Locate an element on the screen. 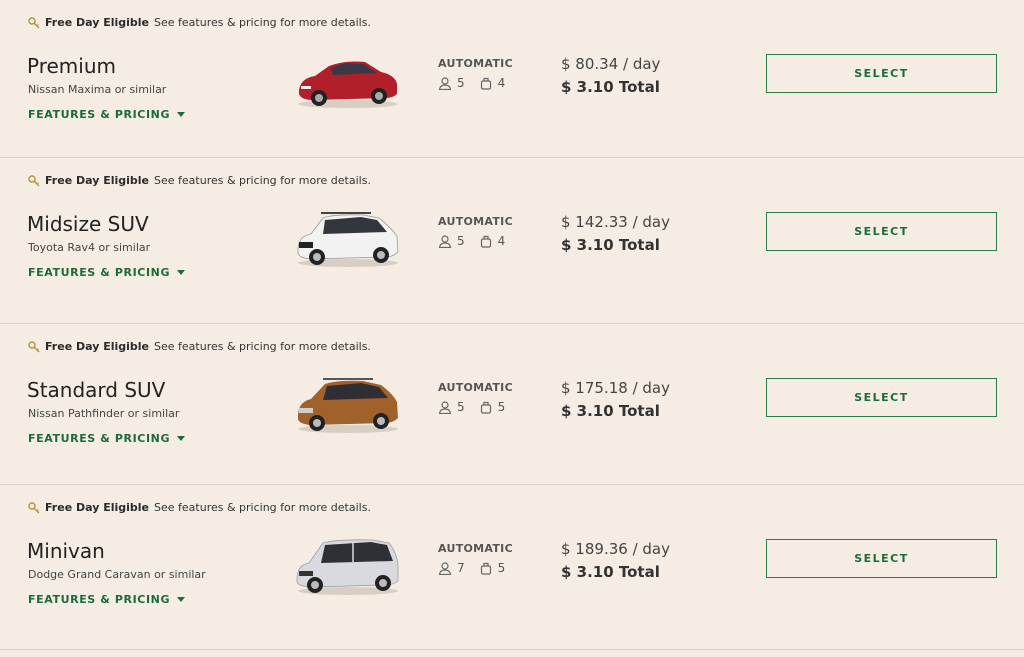 The height and width of the screenshot is (657, 1024). daily-rate: $ 142.33 / day is located at coordinates (615, 222).